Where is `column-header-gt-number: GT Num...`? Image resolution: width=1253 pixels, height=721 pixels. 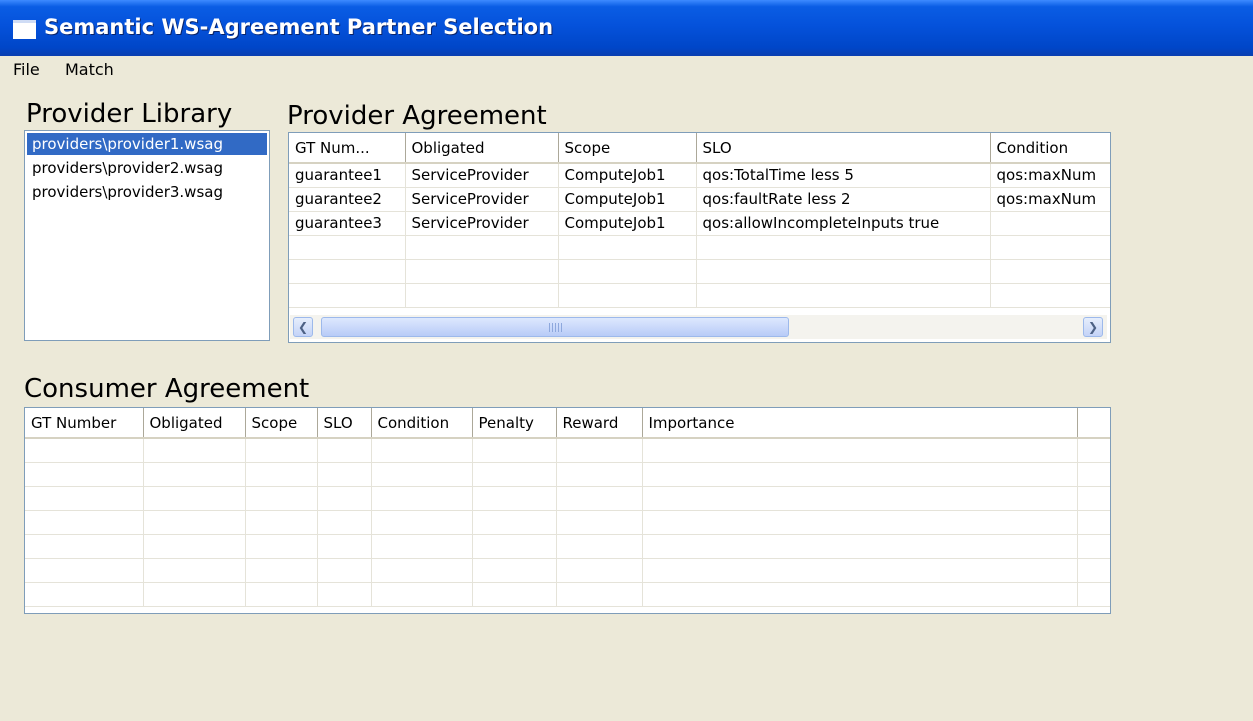 column-header-gt-number: GT Num... is located at coordinates (347, 148).